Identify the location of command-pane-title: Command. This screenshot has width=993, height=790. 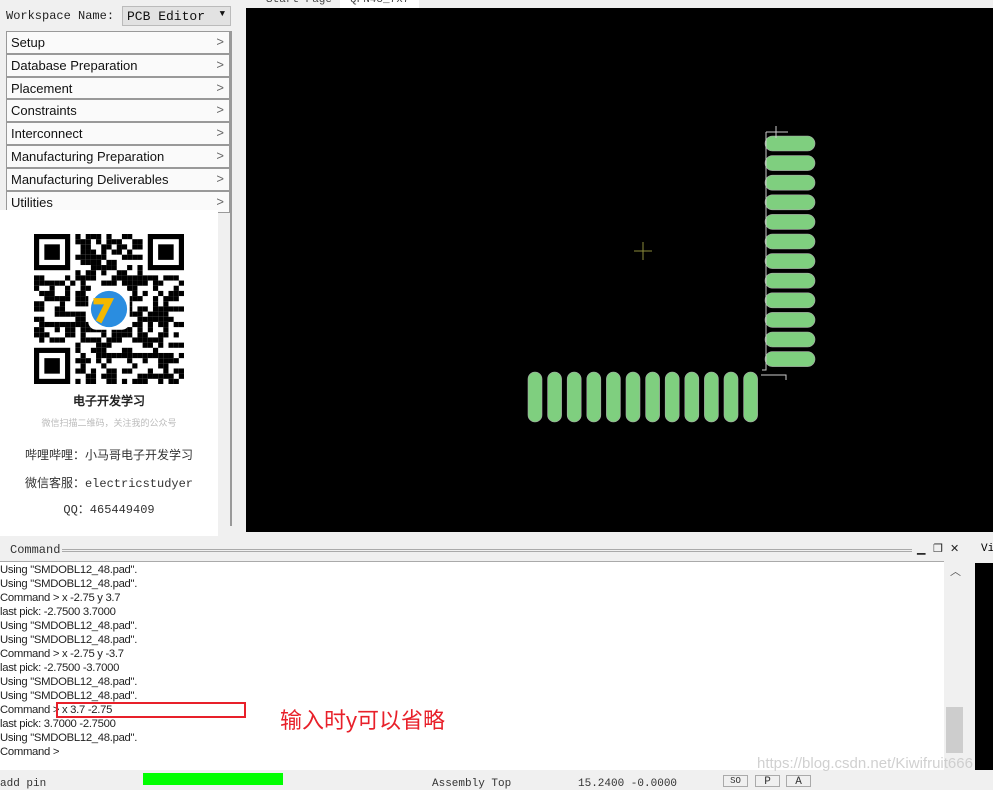
(35, 550).